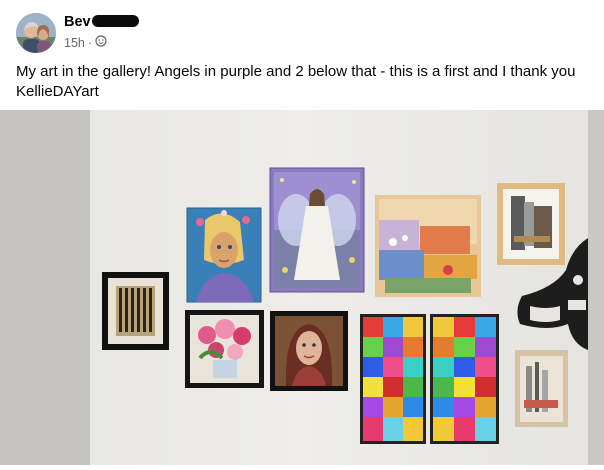 The image size is (604, 470). I want to click on artwork-flowers, so click(224, 349).